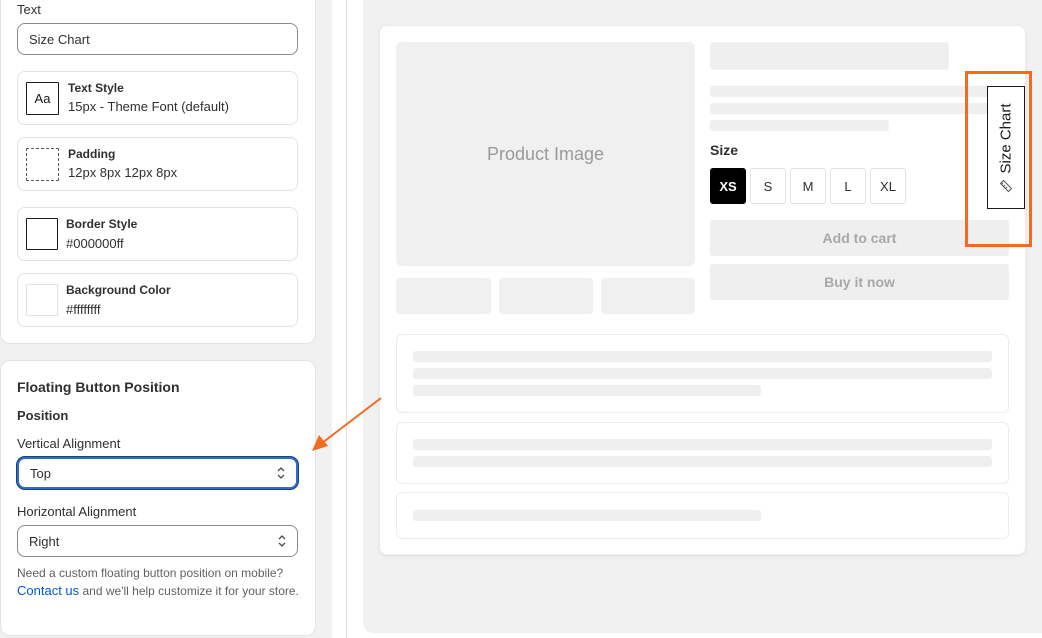  Describe the element at coordinates (829, 56) in the screenshot. I see `title-skeleton` at that location.